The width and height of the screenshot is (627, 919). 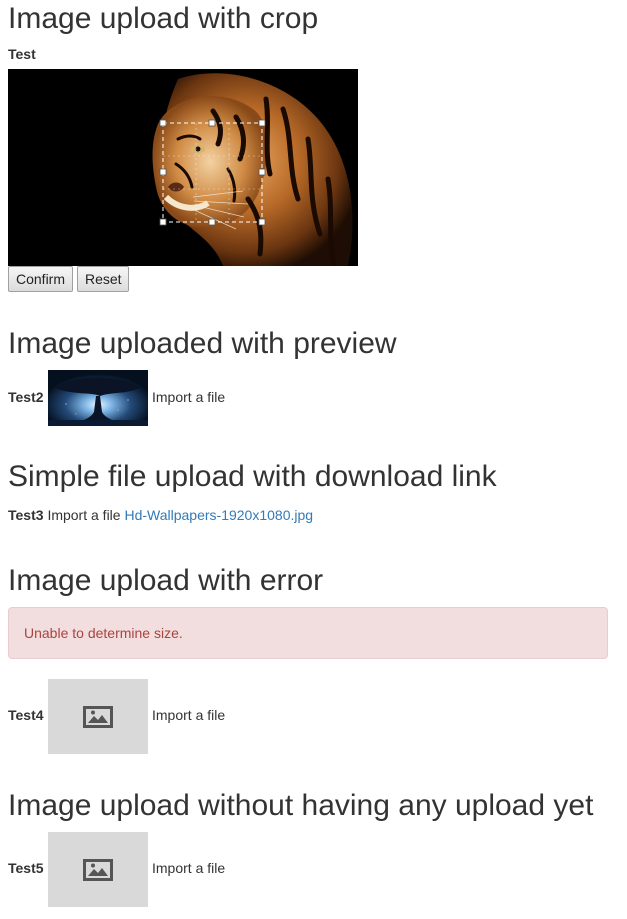 What do you see at coordinates (188, 397) in the screenshot?
I see `import-file-link-test2: Import a file` at bounding box center [188, 397].